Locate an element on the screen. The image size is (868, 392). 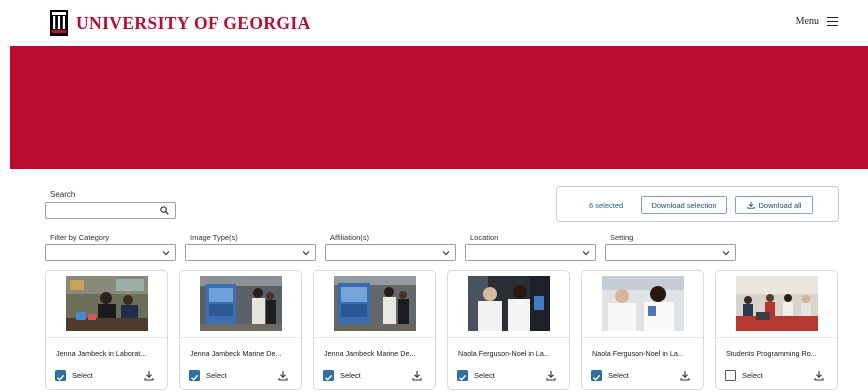
filter-image-type-select is located at coordinates (250, 252).